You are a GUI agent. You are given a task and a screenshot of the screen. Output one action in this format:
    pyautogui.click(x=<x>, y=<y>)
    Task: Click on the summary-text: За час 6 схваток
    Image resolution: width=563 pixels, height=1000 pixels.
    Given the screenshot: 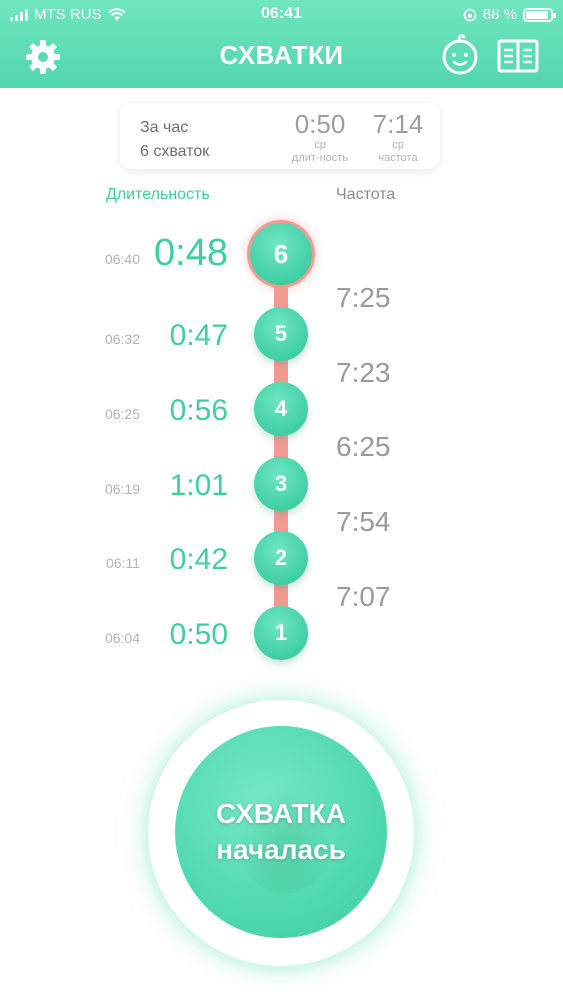 What is the action you would take?
    pyautogui.click(x=174, y=140)
    